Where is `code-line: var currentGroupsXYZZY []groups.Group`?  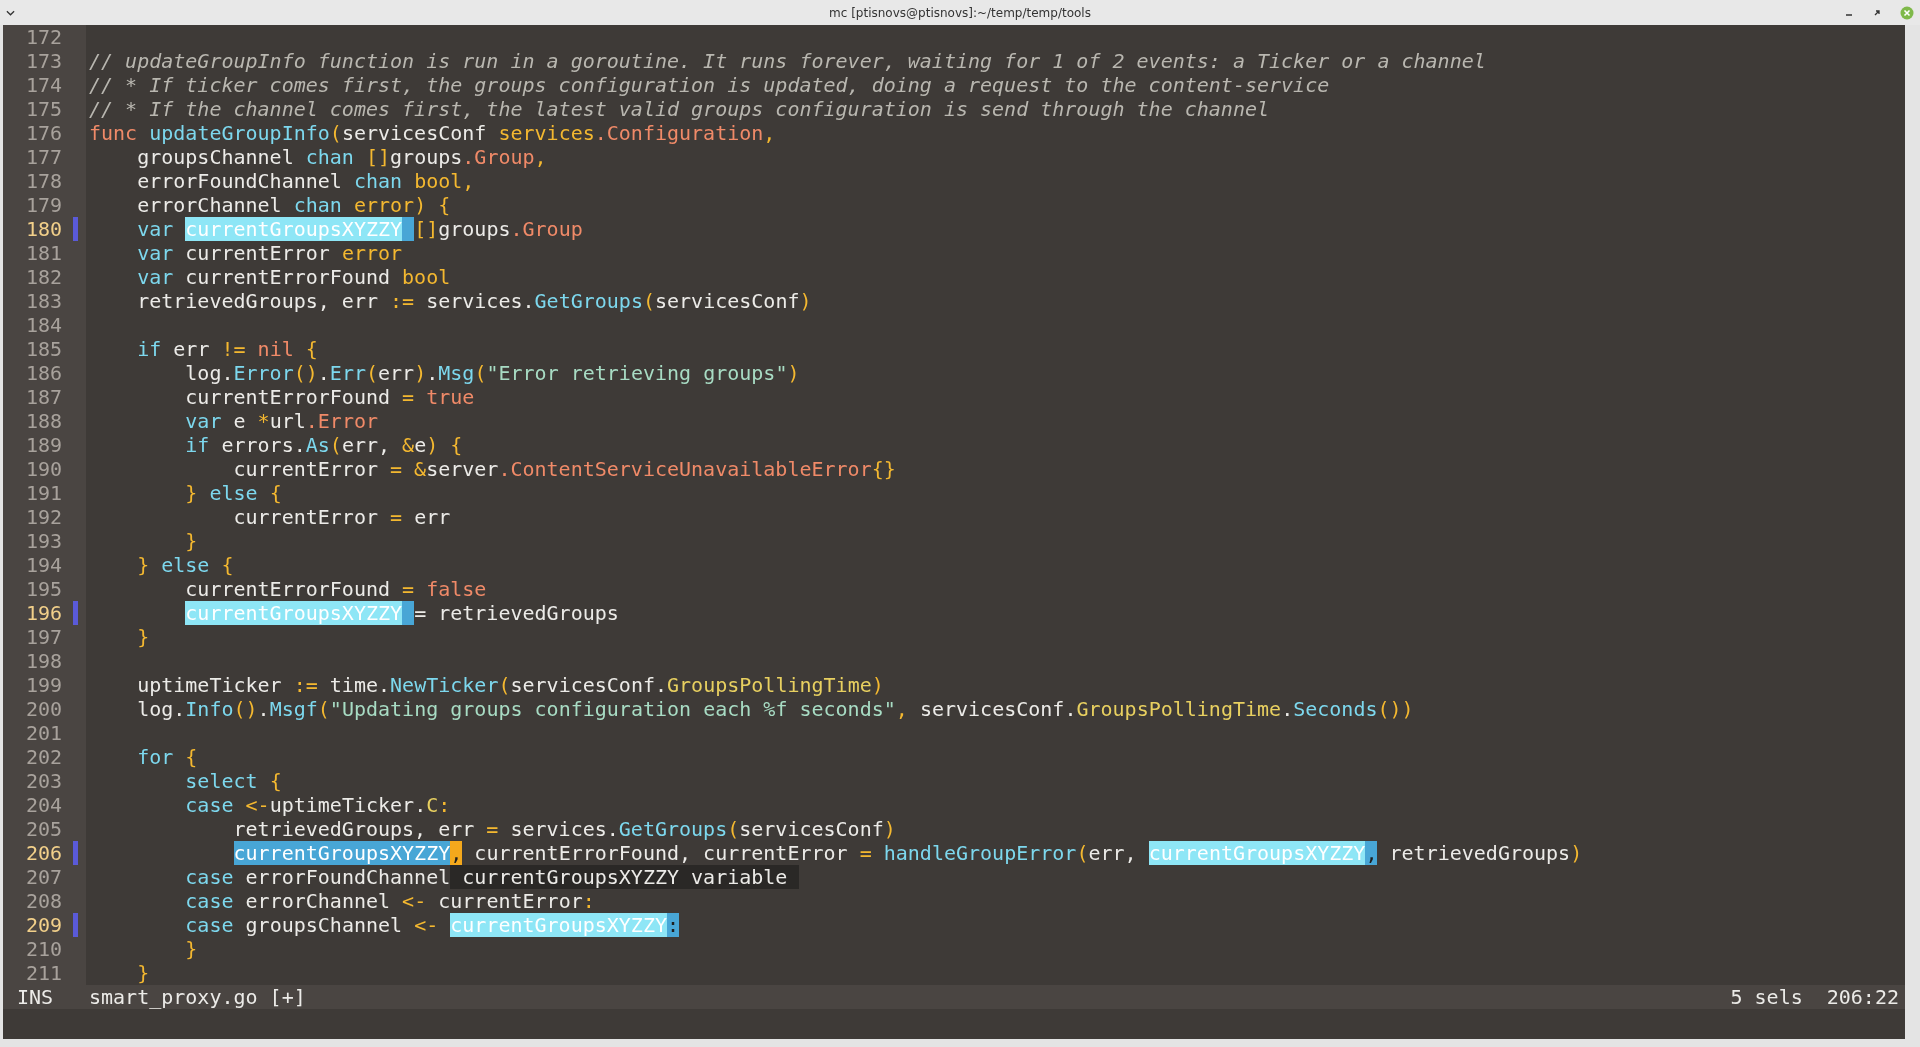 code-line: var currentGroupsXYZZY []groups.Group is located at coordinates (359, 229).